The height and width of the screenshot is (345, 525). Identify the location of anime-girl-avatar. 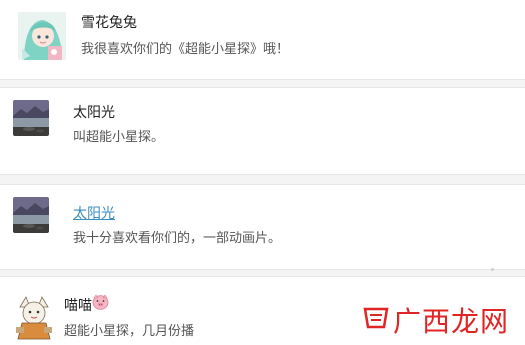
(42, 36).